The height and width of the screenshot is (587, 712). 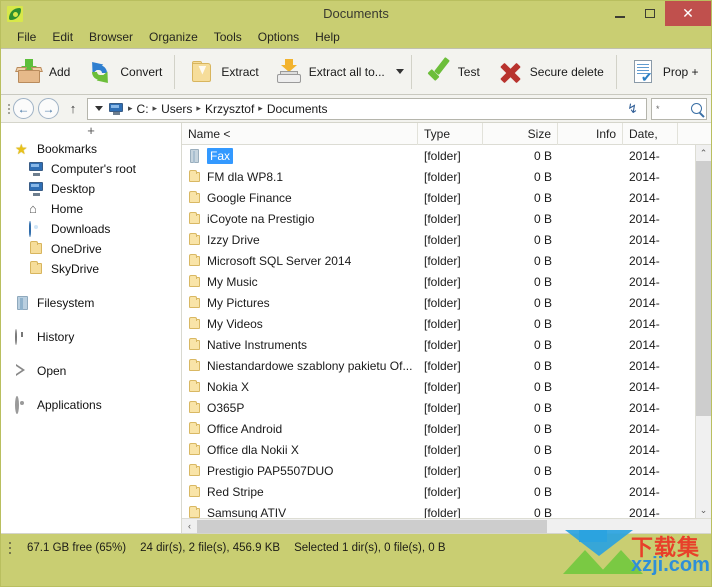 I want to click on vertical-scrollbar: ⌃ ⌄, so click(x=703, y=331).